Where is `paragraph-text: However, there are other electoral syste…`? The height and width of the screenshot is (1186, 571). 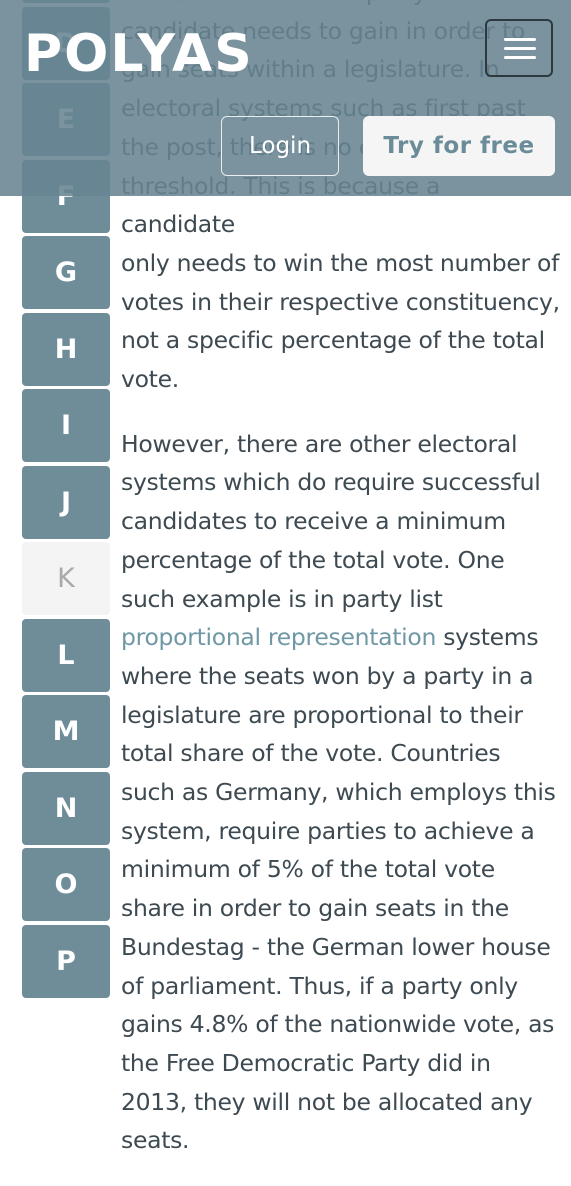
paragraph-text: However, there are other electoral syste… is located at coordinates (331, 521).